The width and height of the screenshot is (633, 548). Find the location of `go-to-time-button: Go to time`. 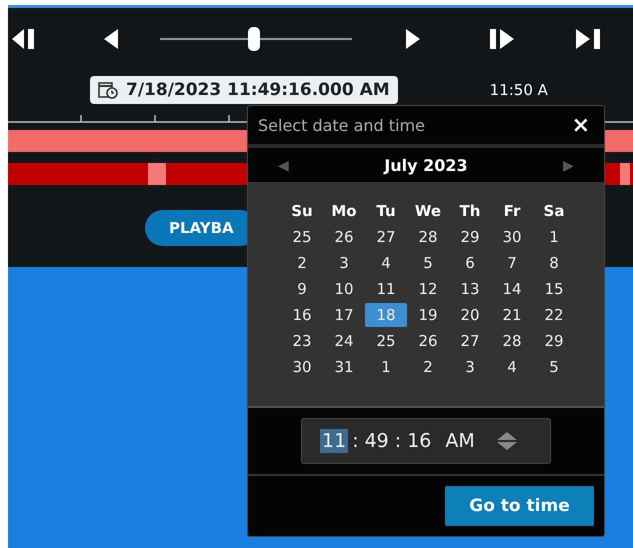

go-to-time-button: Go to time is located at coordinates (519, 506).